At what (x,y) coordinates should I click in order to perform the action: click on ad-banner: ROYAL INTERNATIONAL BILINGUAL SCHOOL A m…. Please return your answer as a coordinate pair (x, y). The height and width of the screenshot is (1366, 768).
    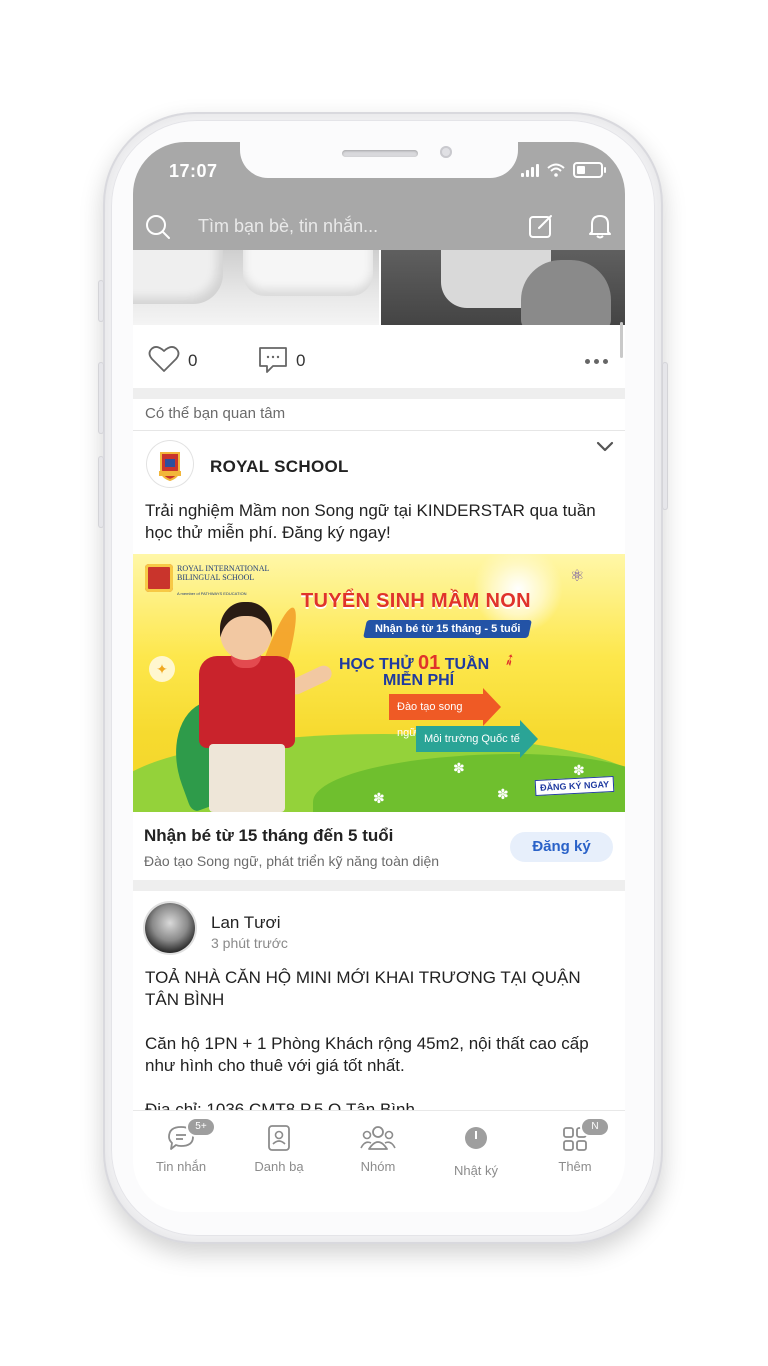
    Looking at the image, I should click on (379, 683).